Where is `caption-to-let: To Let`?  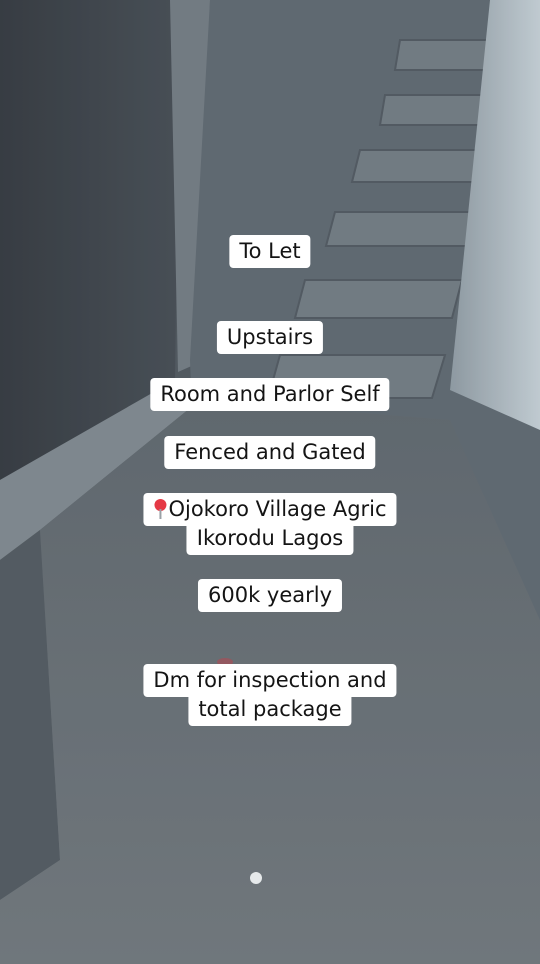 caption-to-let: To Let is located at coordinates (270, 251).